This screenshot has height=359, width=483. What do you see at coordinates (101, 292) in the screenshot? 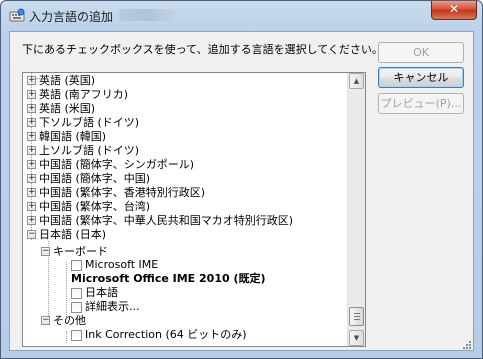
I see `item-label: 日本語` at bounding box center [101, 292].